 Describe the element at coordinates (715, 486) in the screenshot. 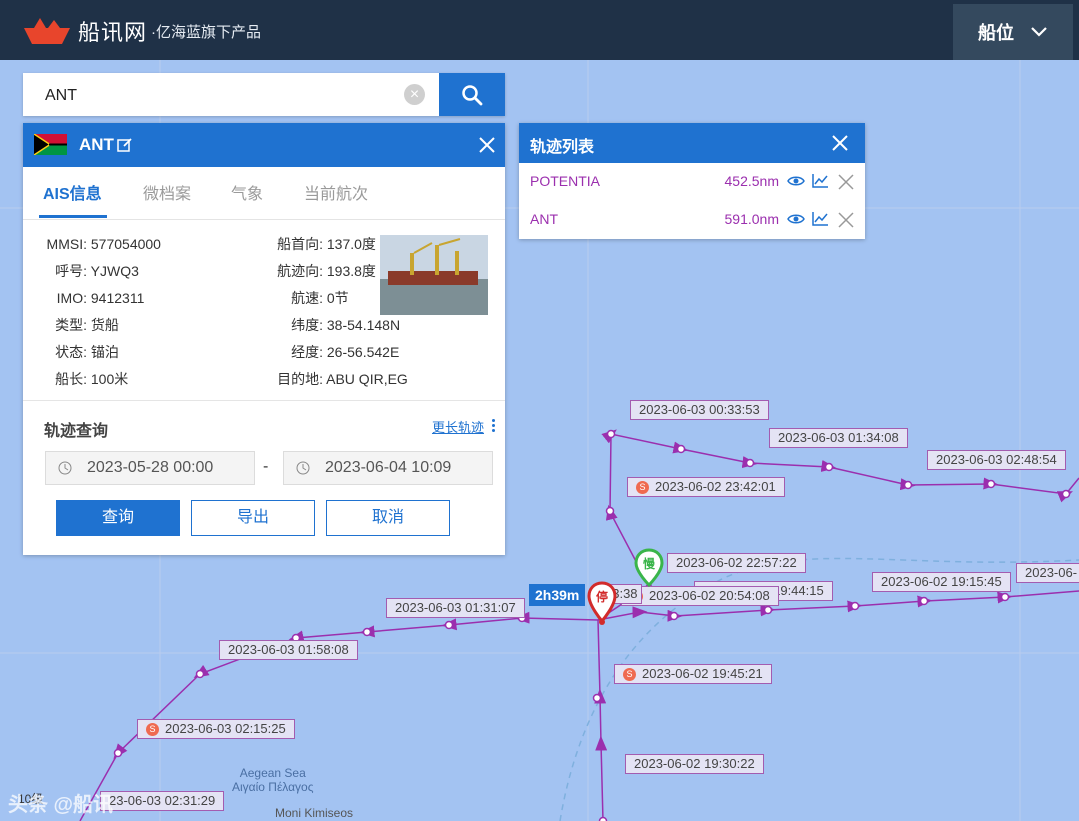

I see `label-text: 2023-06-02 23:42:01` at that location.